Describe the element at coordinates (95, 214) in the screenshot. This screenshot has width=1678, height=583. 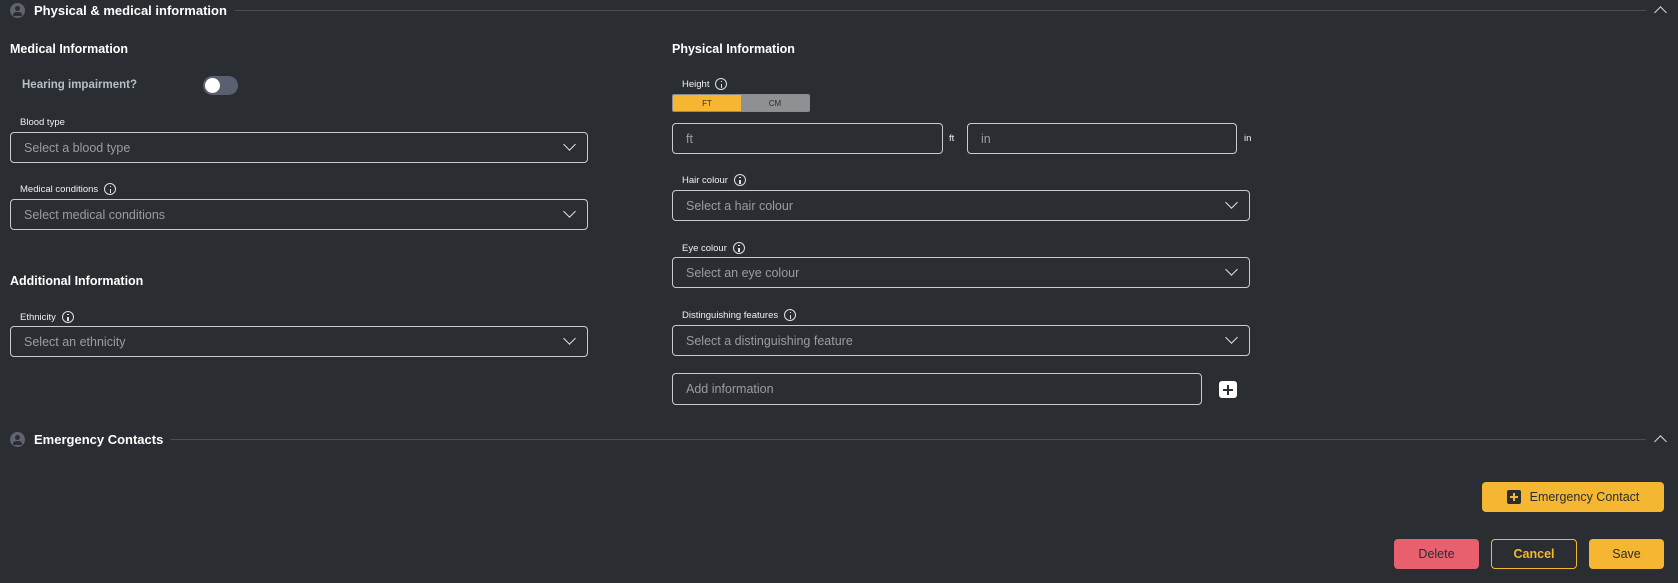
I see `medical-conditions-placeholder: Select medical conditions` at that location.